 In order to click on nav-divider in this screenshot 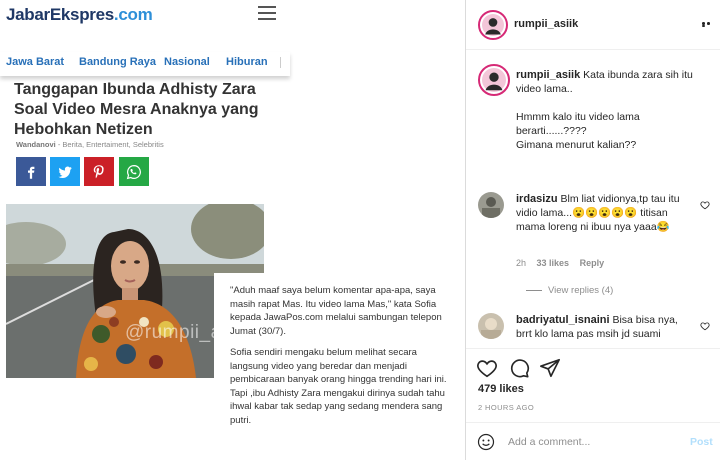, I will do `click(280, 62)`.